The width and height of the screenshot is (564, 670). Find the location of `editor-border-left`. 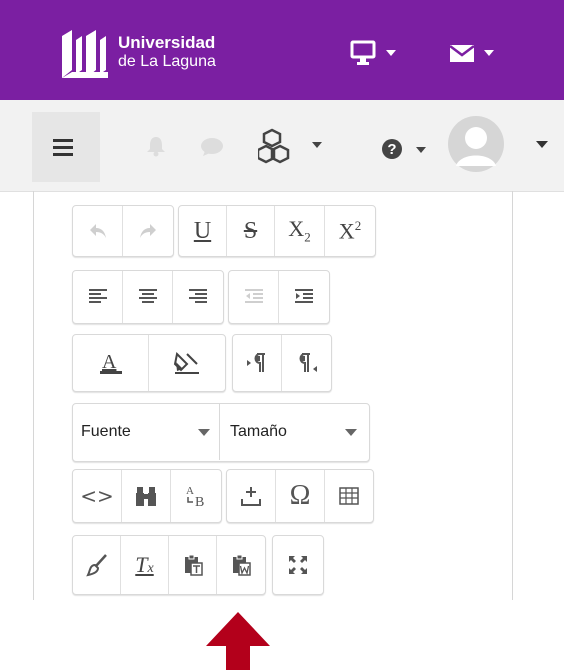

editor-border-left is located at coordinates (33, 395).